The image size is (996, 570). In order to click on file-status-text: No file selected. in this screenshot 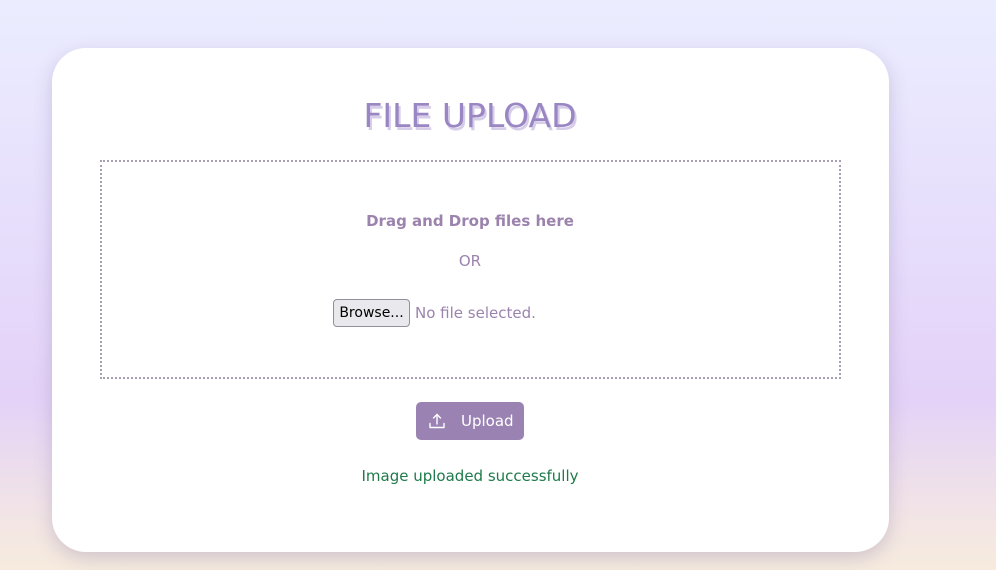, I will do `click(475, 313)`.